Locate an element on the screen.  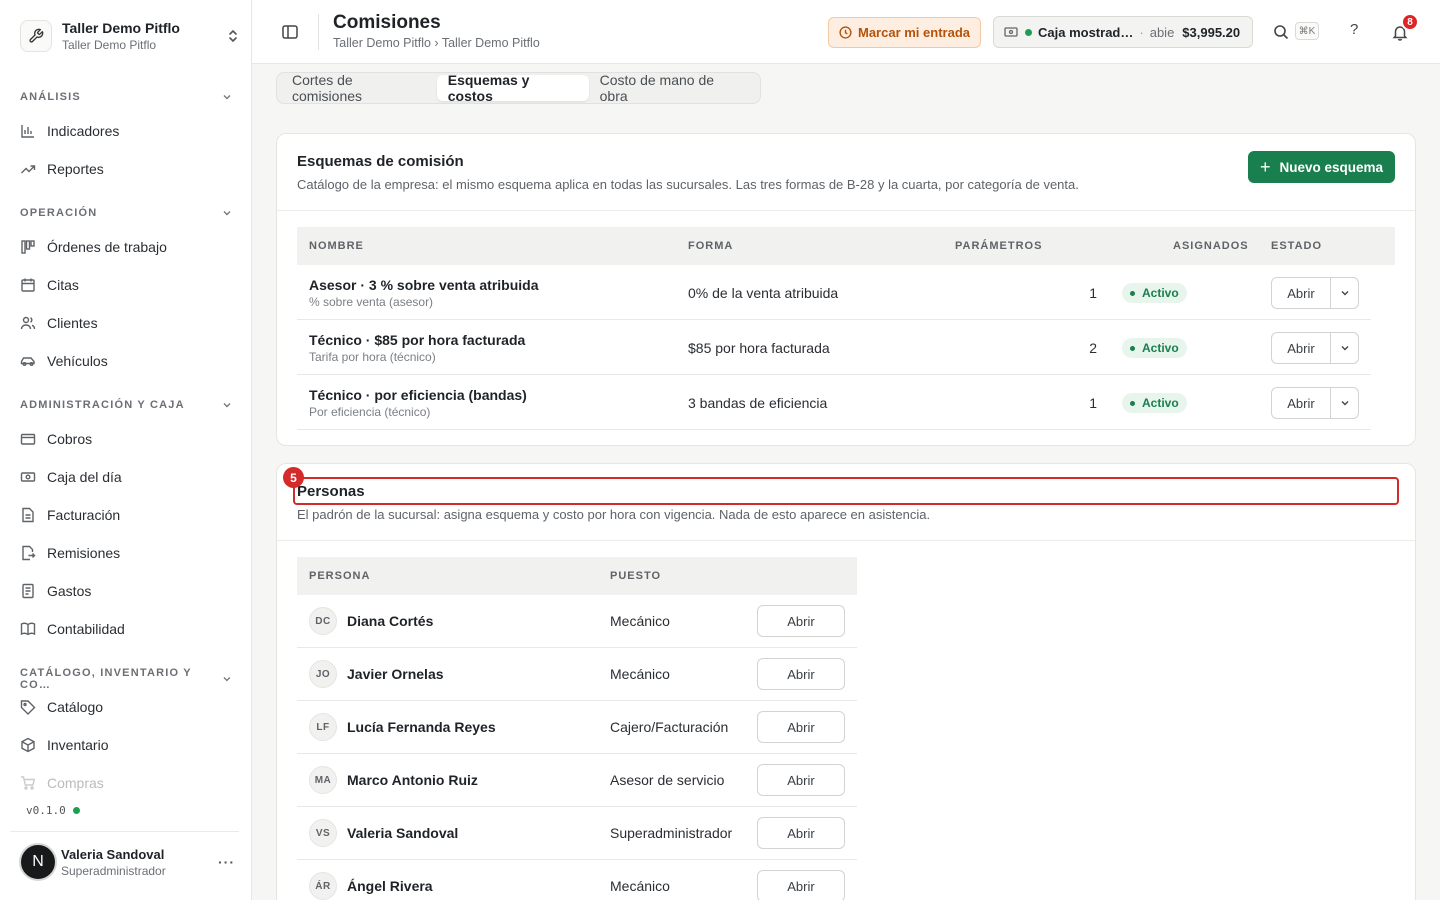
sidebar-item-gastos: Gastos is located at coordinates (126, 591).